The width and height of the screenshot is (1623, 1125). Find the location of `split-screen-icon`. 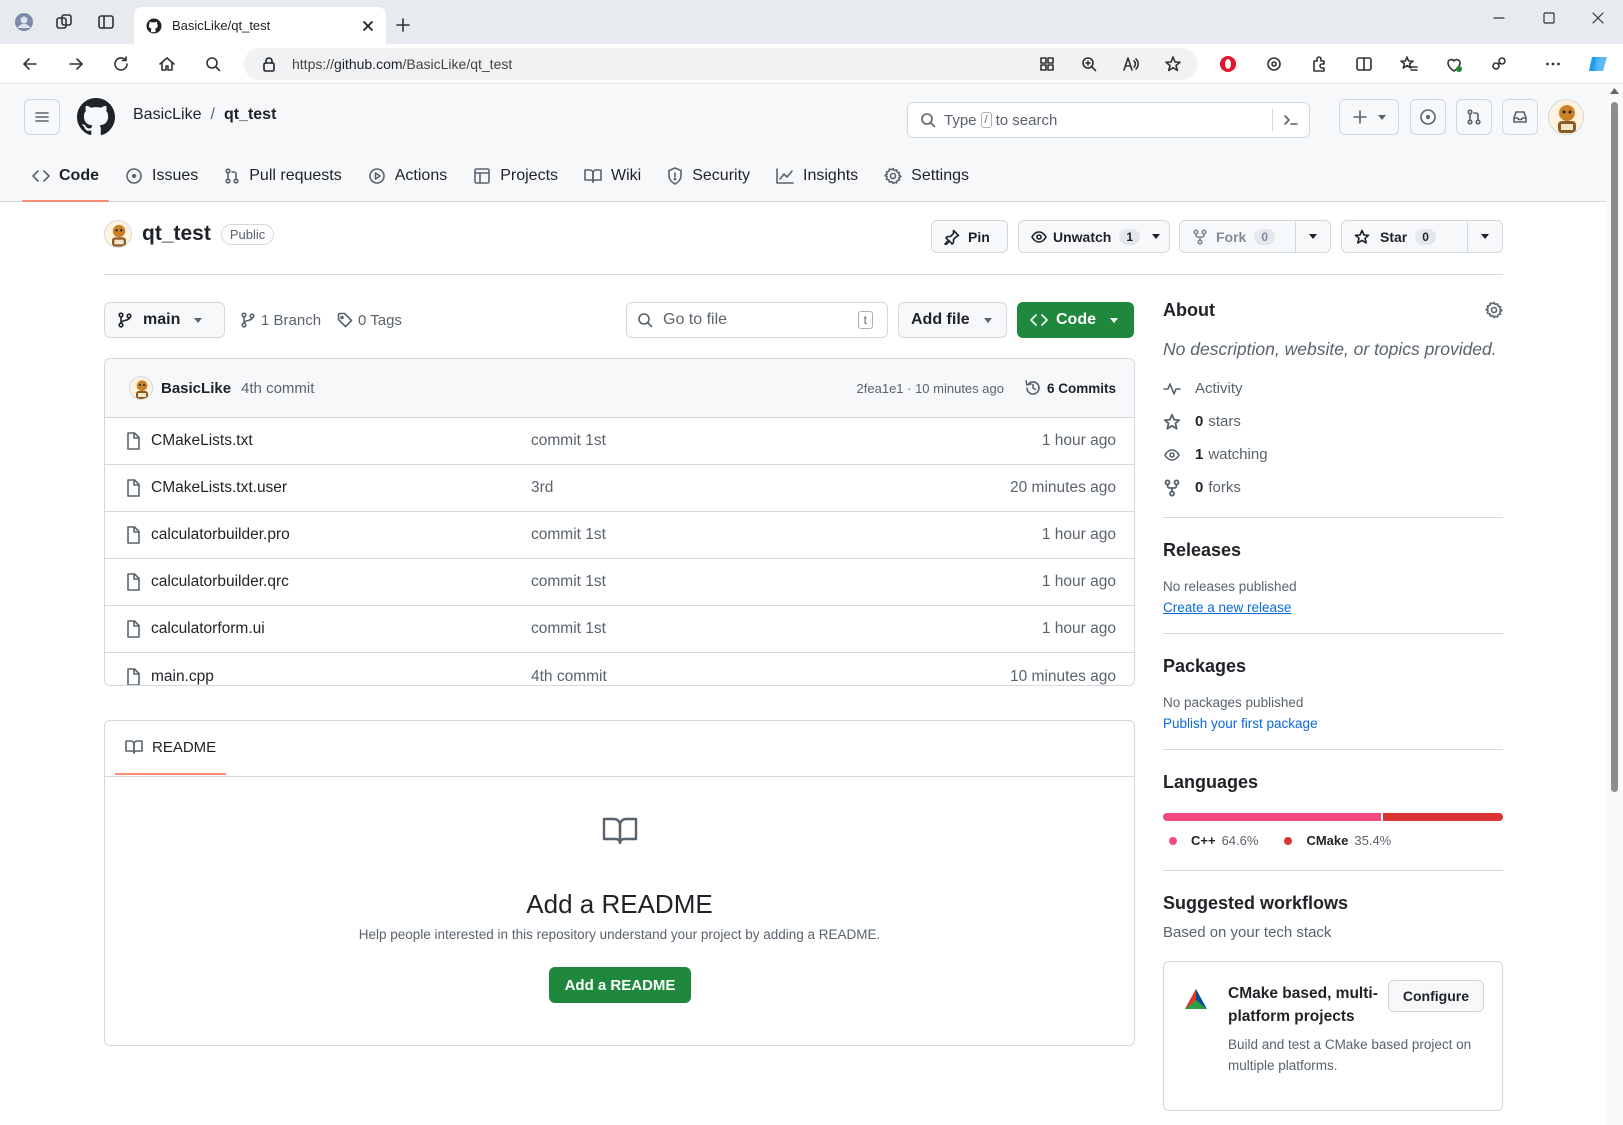

split-screen-icon is located at coordinates (1364, 64).